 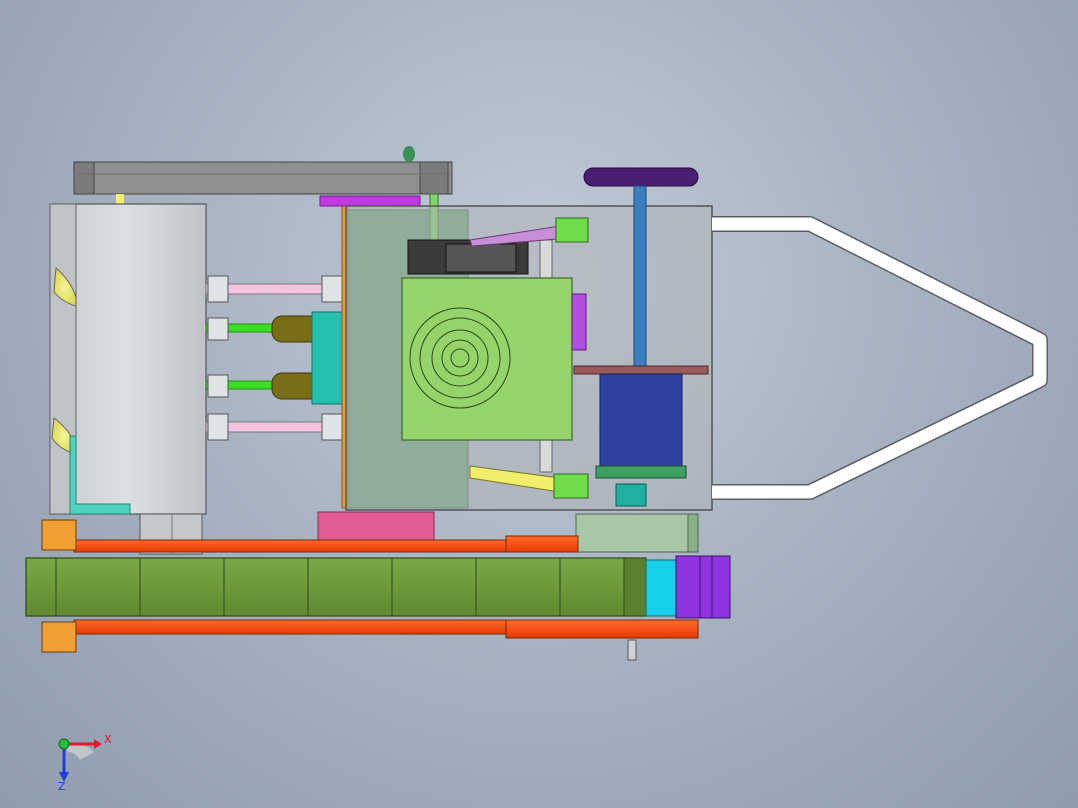 I want to click on conveyor-belt, so click(x=378, y=587).